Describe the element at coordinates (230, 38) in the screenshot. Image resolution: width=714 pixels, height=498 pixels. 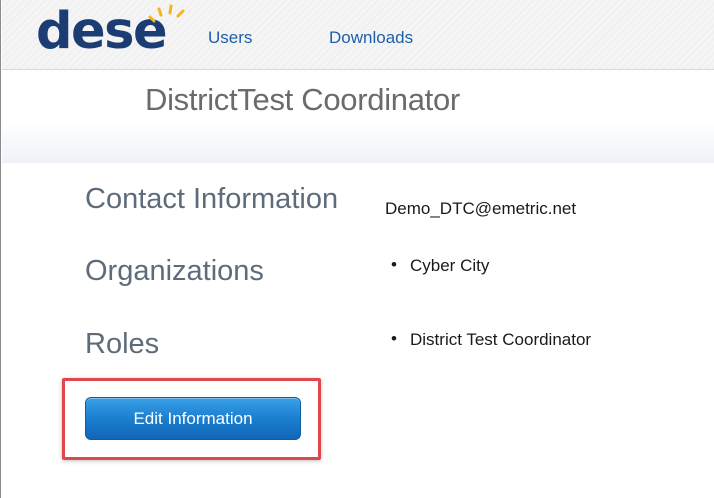
I see `nav-users-link: Users` at that location.